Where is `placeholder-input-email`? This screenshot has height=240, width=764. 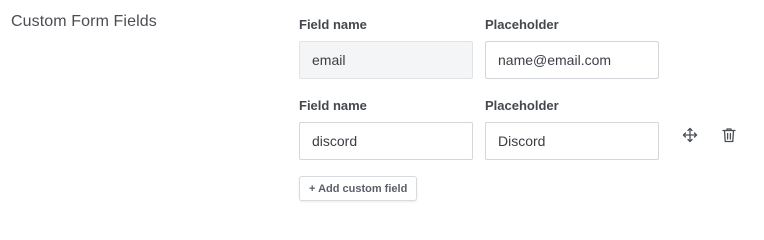 placeholder-input-email is located at coordinates (572, 60).